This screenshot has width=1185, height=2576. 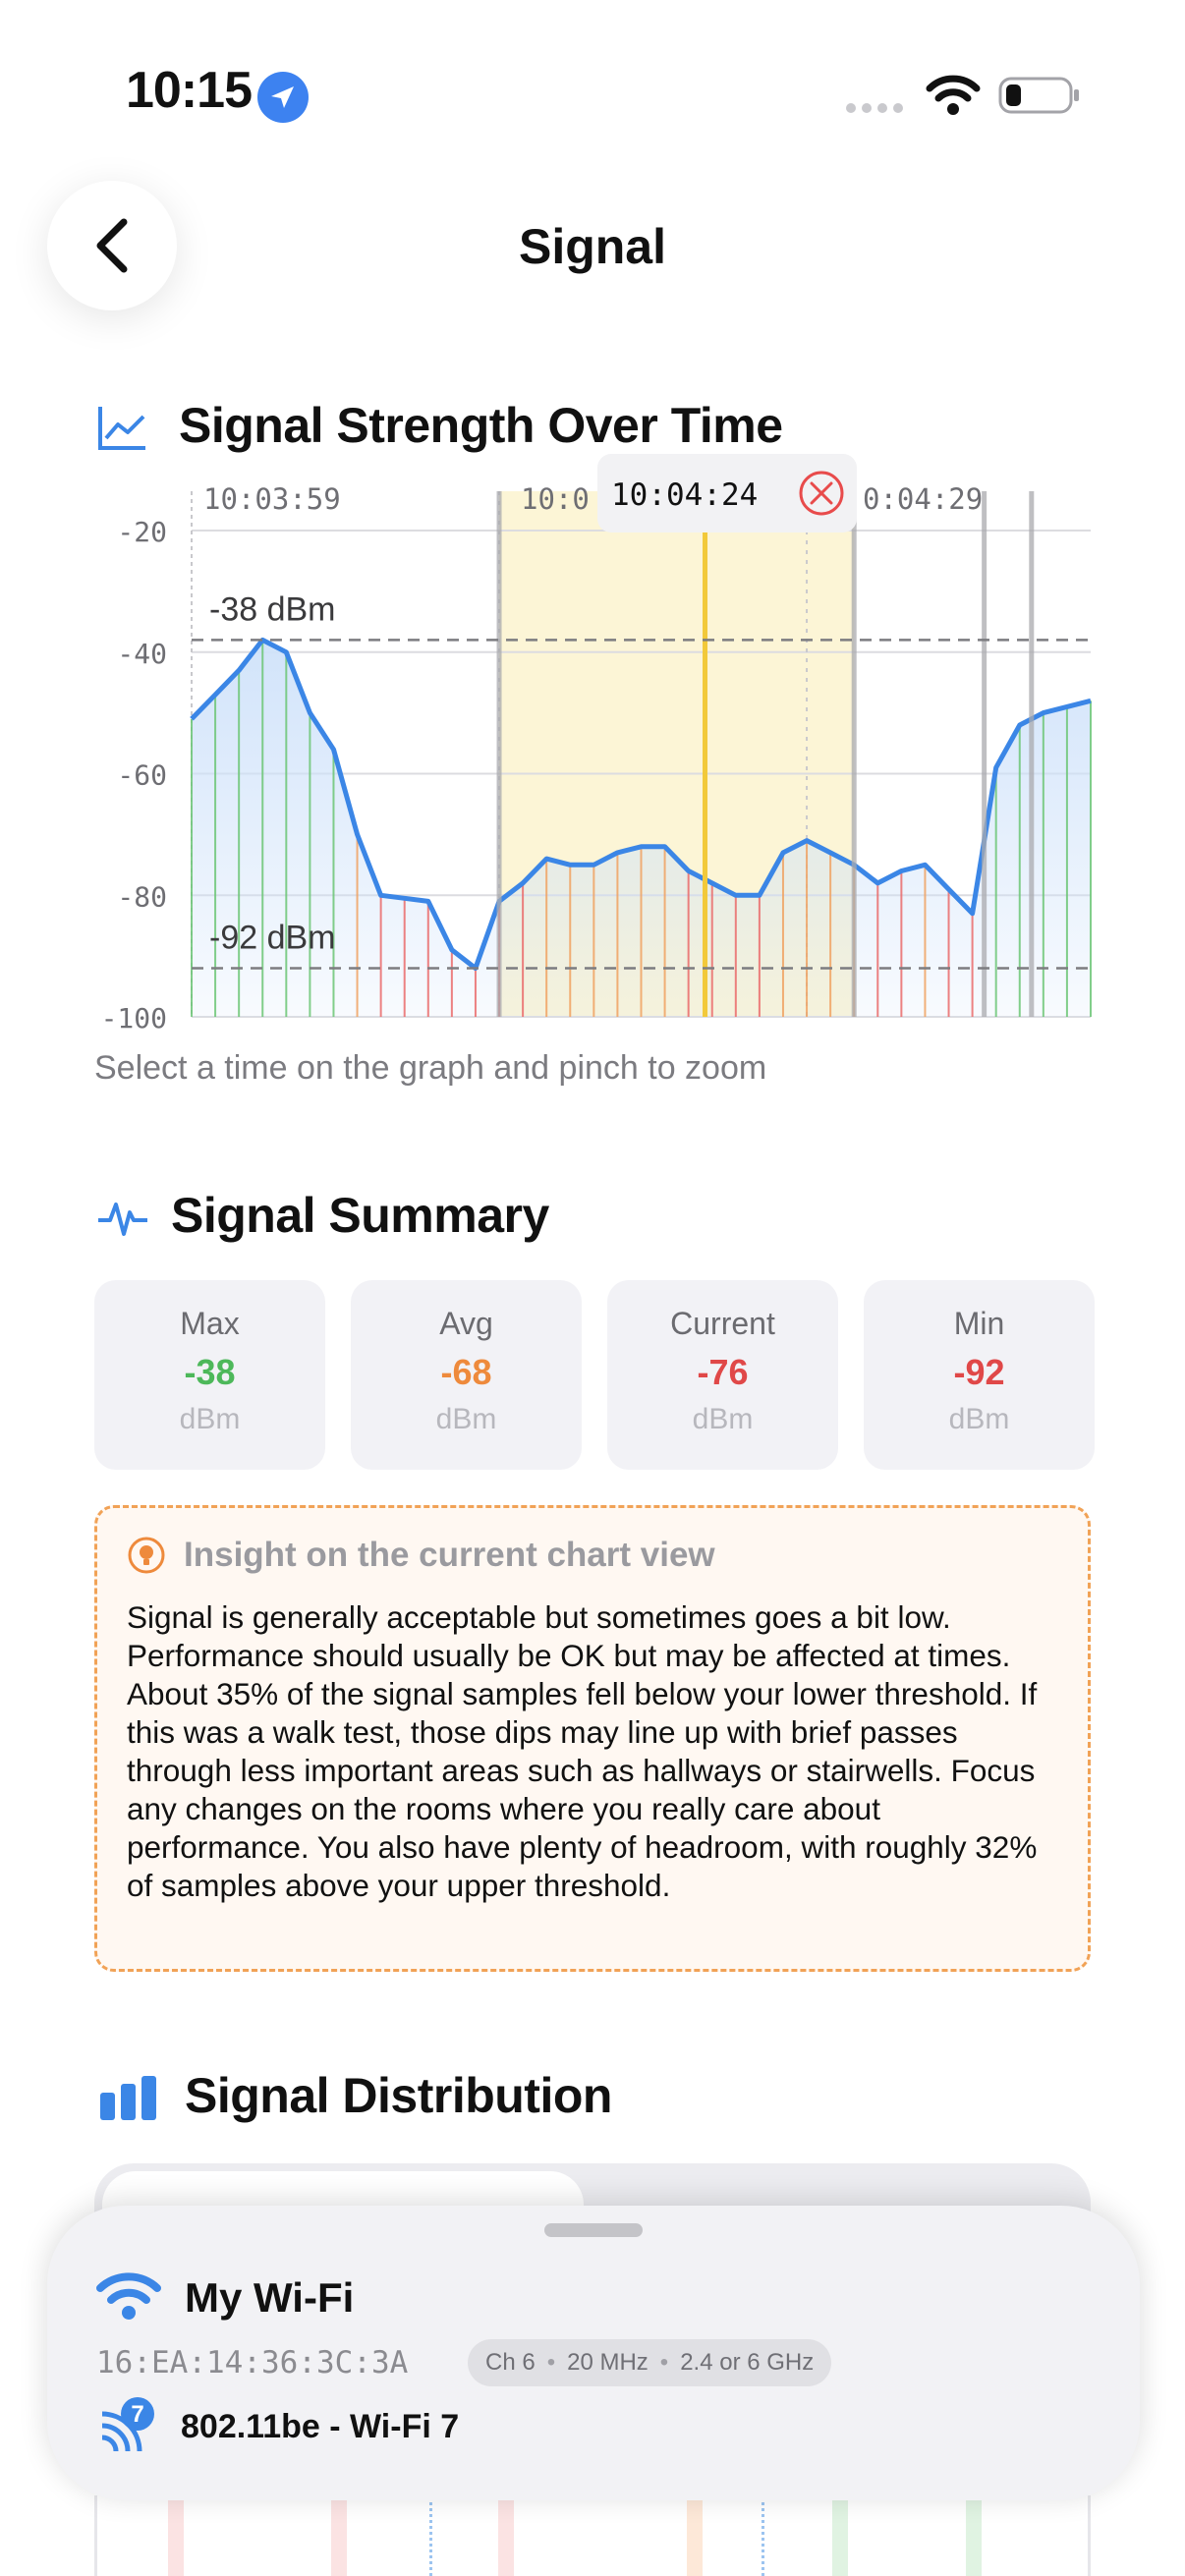 What do you see at coordinates (320, 2426) in the screenshot?
I see `wifi-standard: 802.11be - Wi-Fi 7` at bounding box center [320, 2426].